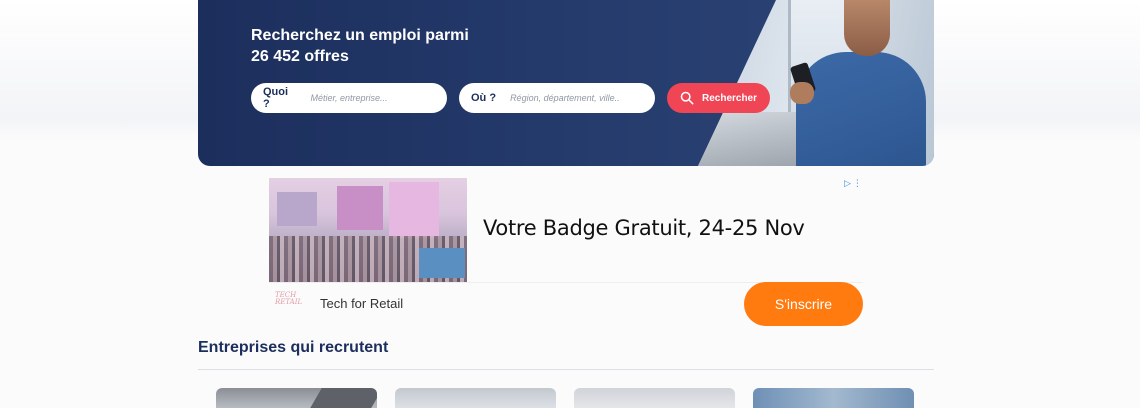 This screenshot has height=408, width=1140. What do you see at coordinates (644, 228) in the screenshot?
I see `ad-headline: Votre Badge Gratuit, 24-25 Nov` at bounding box center [644, 228].